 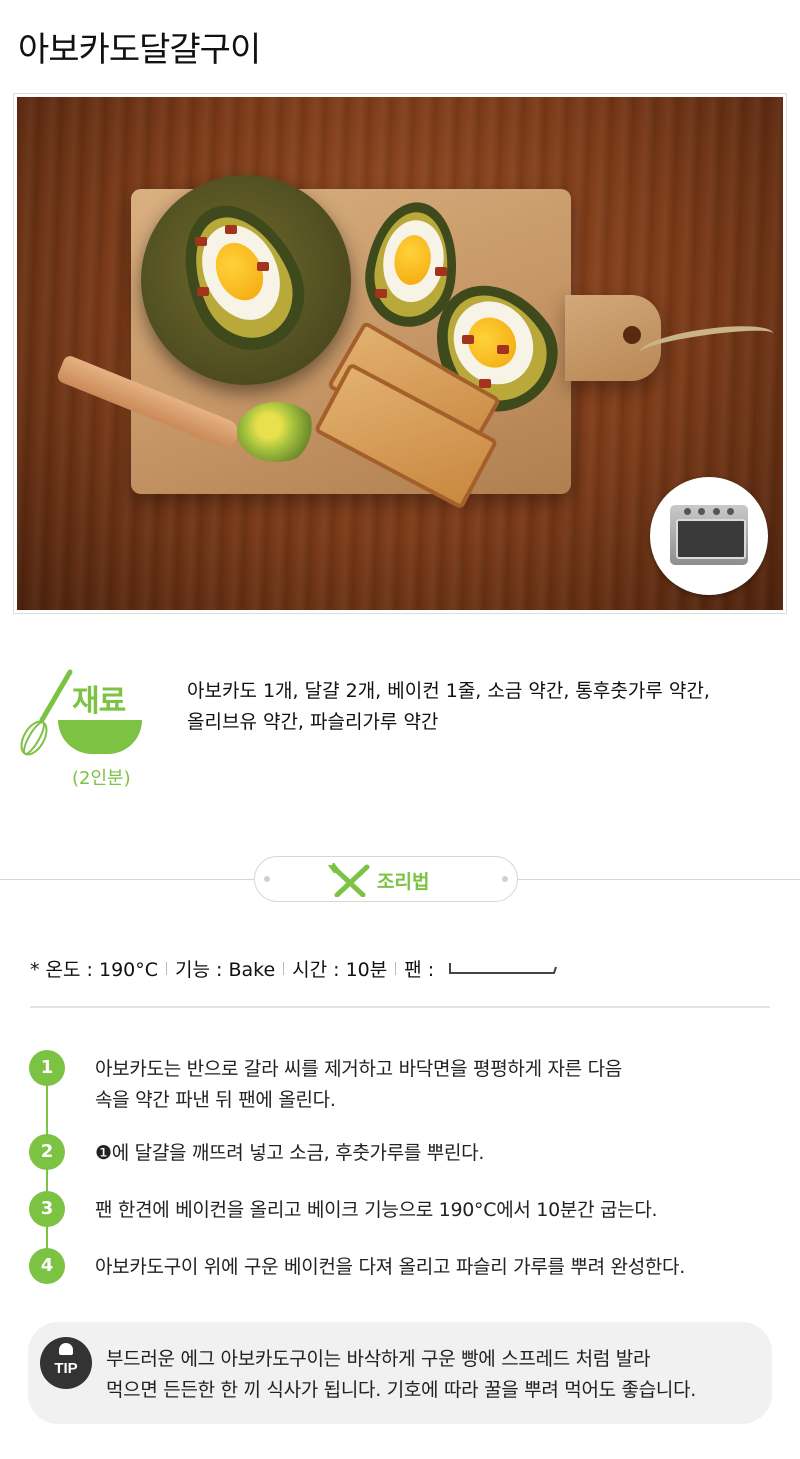 I want to click on oven-badge-icon, so click(x=709, y=536).